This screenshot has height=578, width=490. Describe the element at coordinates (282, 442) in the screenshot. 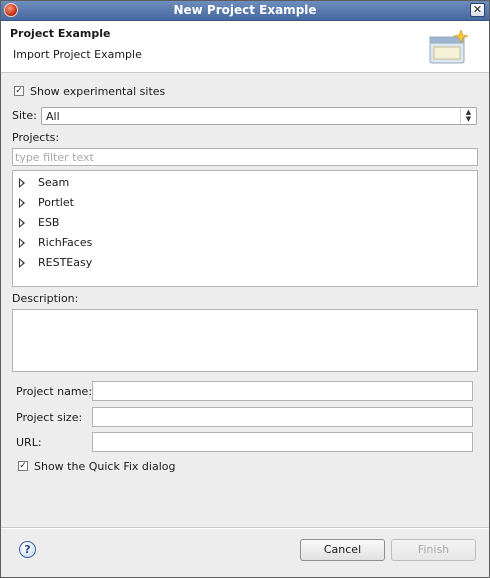

I see `url-field` at that location.